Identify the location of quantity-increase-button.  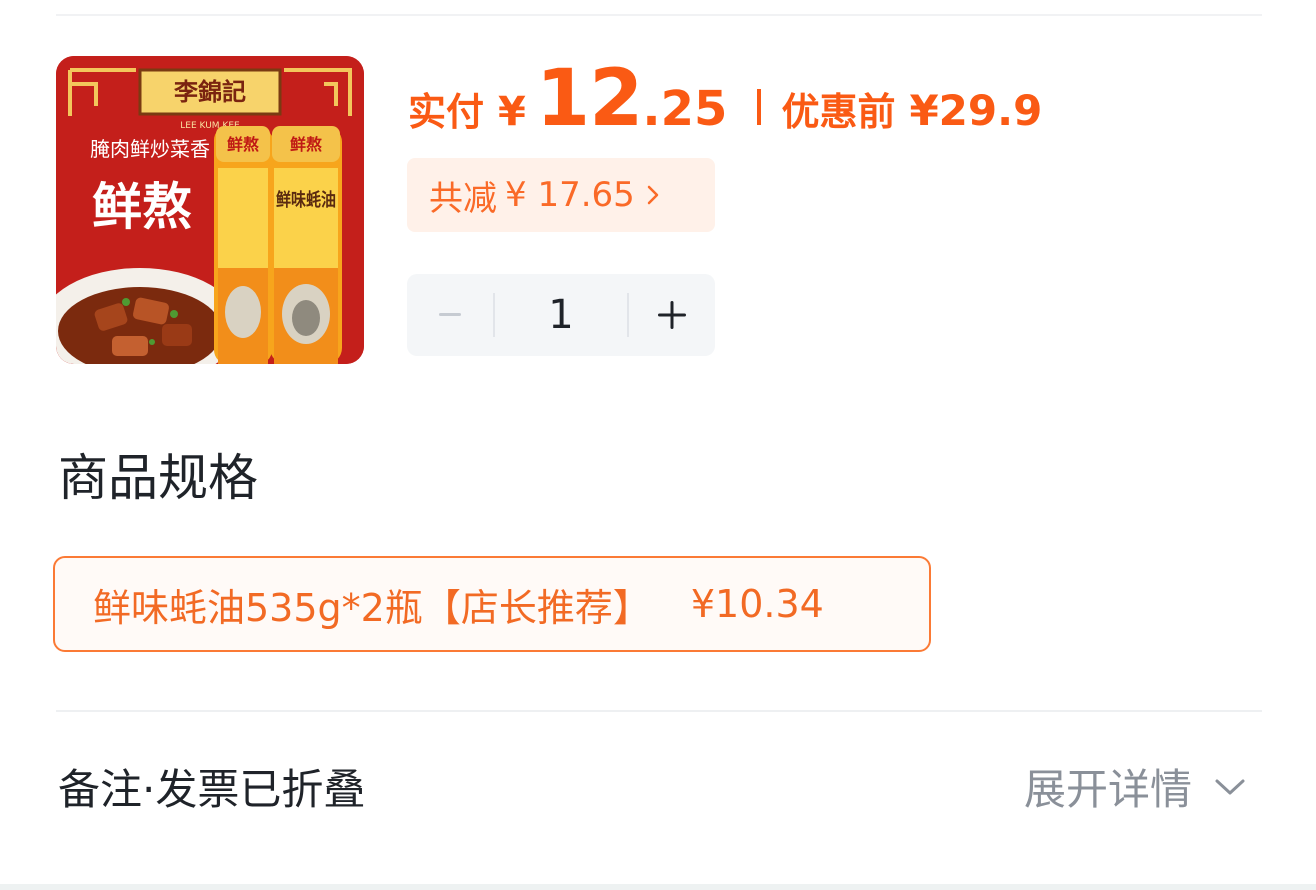
(672, 315).